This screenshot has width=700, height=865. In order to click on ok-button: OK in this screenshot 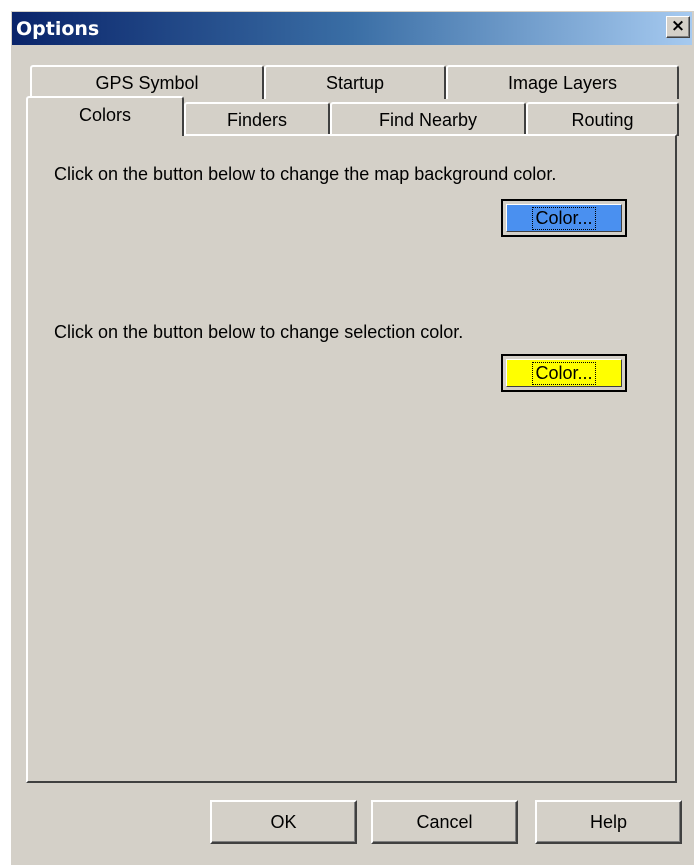, I will do `click(283, 822)`.